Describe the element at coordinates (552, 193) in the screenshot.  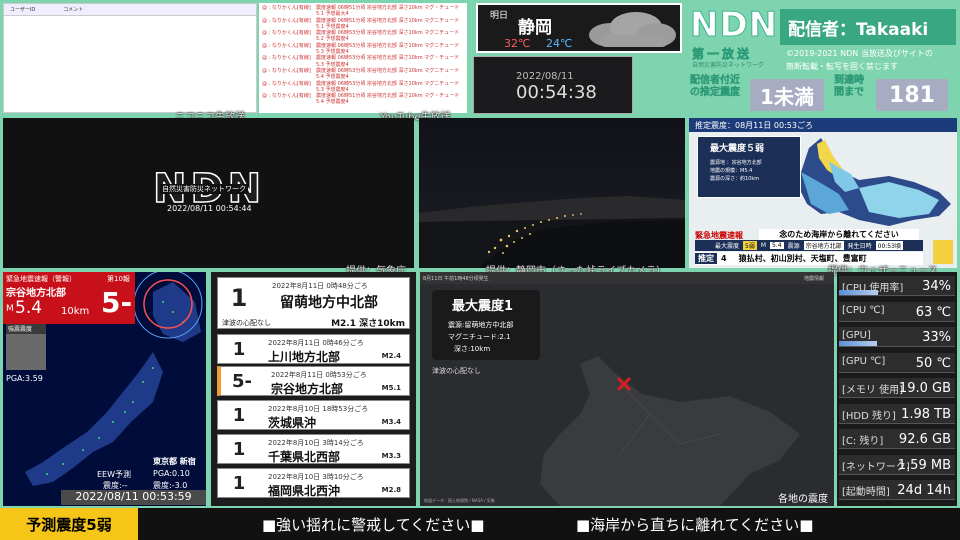
I see `night-coast-image` at that location.